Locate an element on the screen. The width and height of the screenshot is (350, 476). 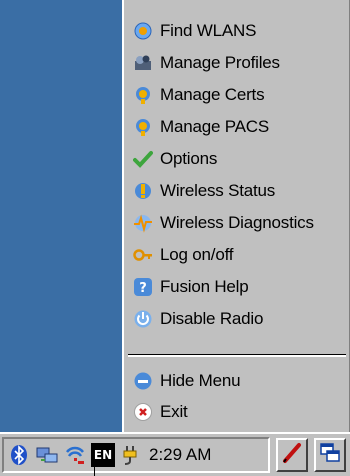
power-plug-icon is located at coordinates (130, 455).